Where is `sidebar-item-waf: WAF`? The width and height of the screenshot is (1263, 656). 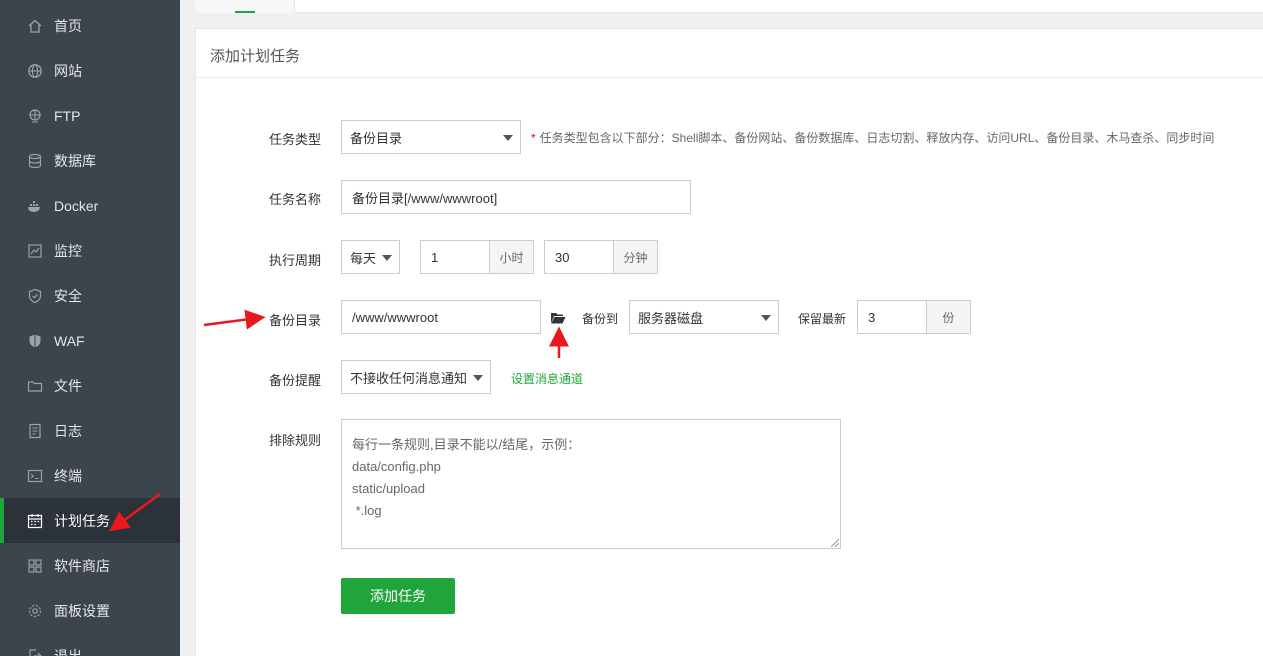 sidebar-item-waf: WAF is located at coordinates (90, 340).